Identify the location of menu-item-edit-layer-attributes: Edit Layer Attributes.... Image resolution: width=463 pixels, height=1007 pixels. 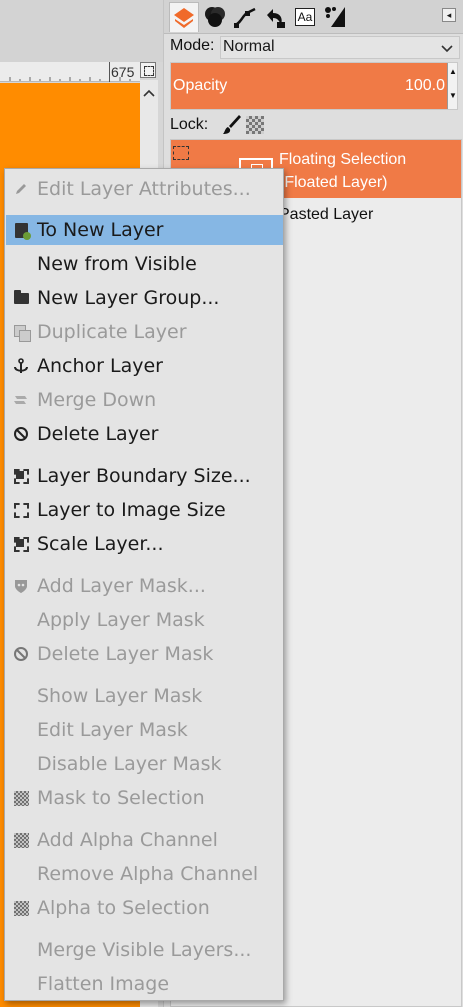
(144, 189).